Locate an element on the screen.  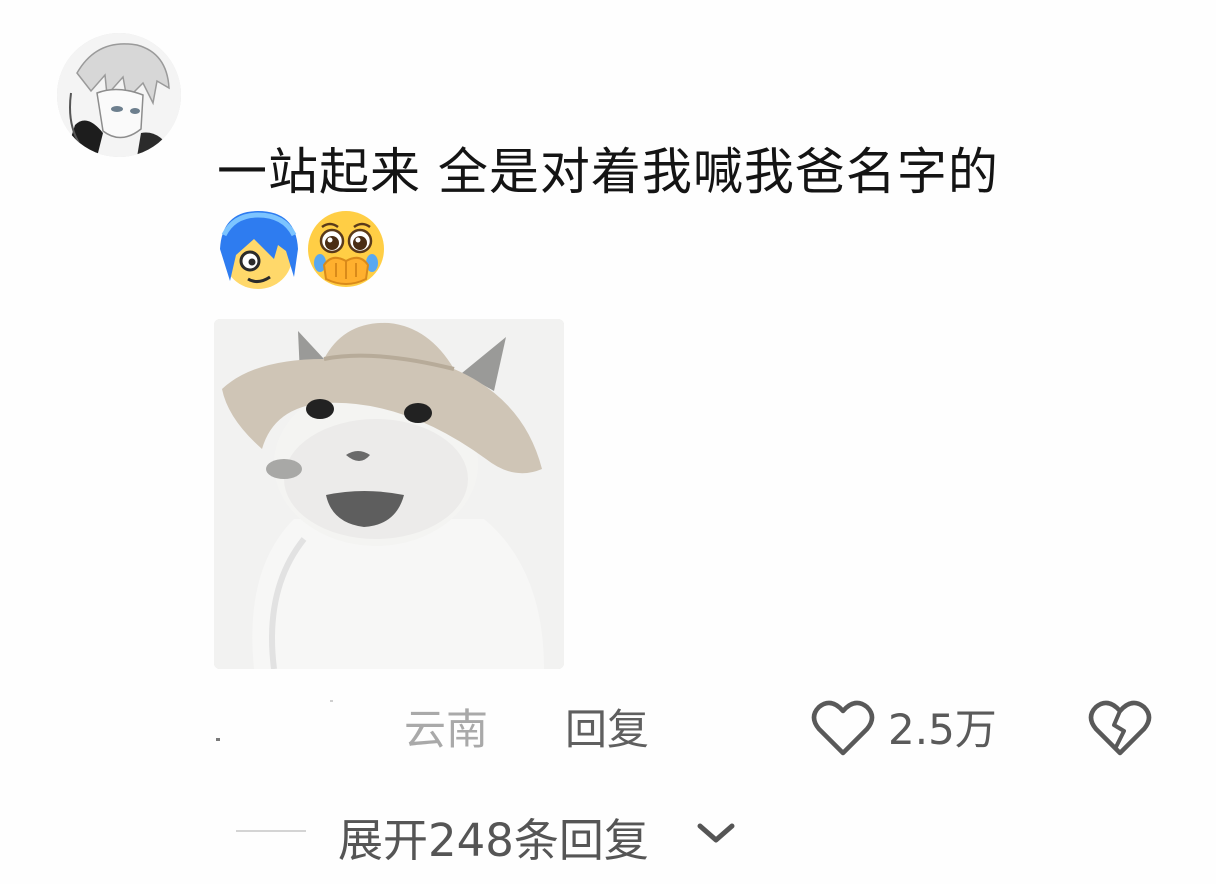
pleading-face-covering-mouth-emoji is located at coordinates (346, 249).